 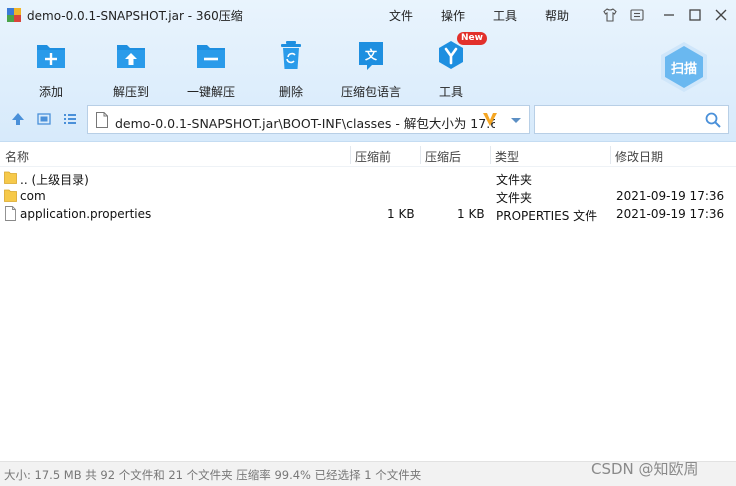 I want to click on close-button, so click(x=721, y=15).